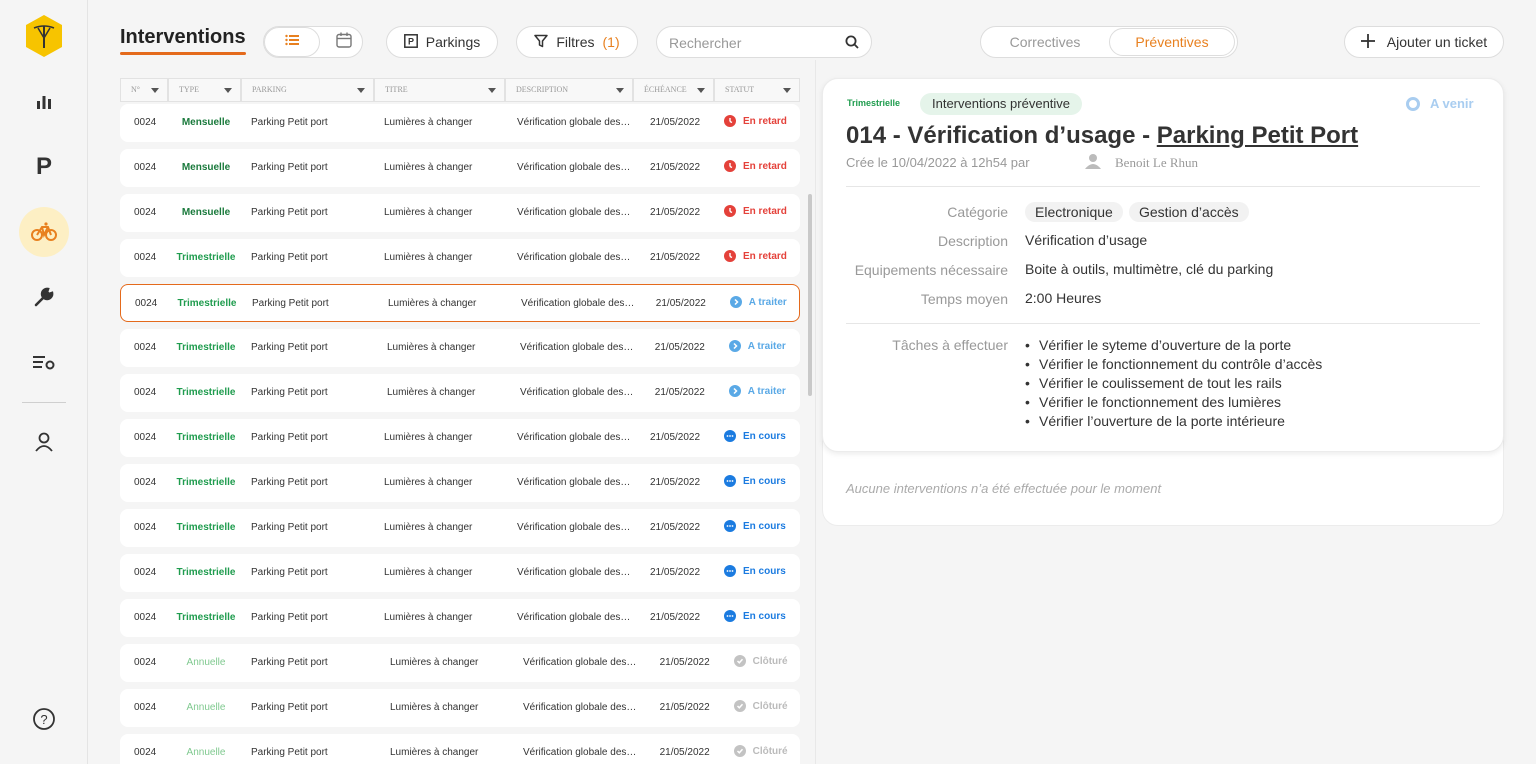  What do you see at coordinates (931, 270) in the screenshot?
I see `equipment-label: Equipements nécessaire` at bounding box center [931, 270].